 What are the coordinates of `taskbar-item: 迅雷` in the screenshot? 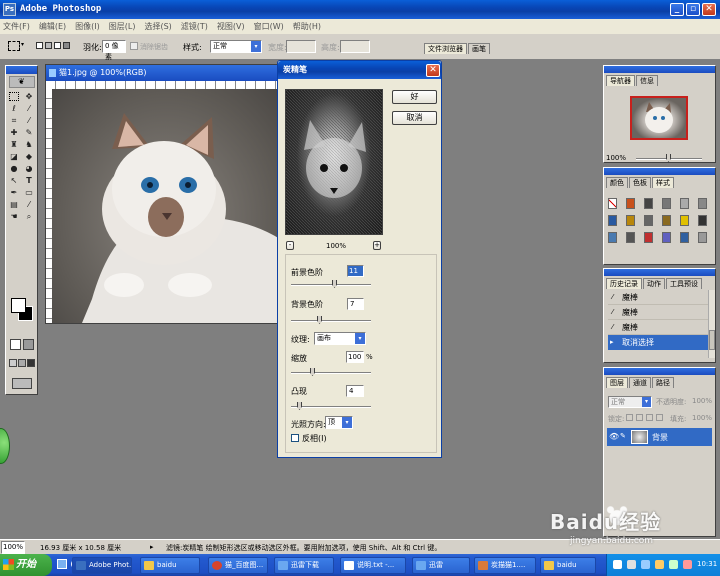 It's located at (441, 565).